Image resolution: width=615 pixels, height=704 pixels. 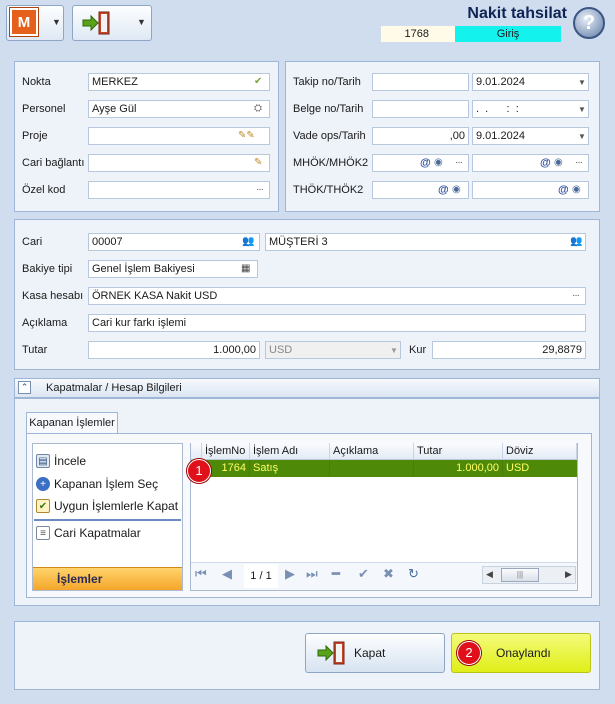 What do you see at coordinates (363, 574) in the screenshot?
I see `checkmark-icon: ✔` at bounding box center [363, 574].